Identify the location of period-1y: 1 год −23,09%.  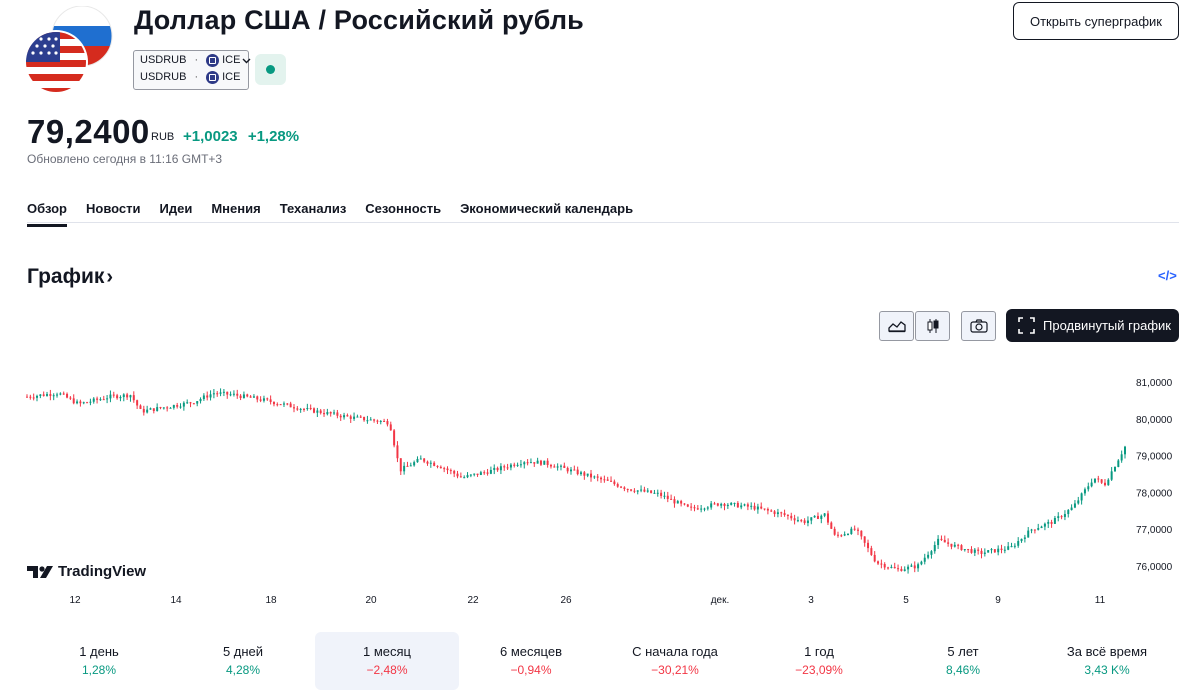
(819, 661).